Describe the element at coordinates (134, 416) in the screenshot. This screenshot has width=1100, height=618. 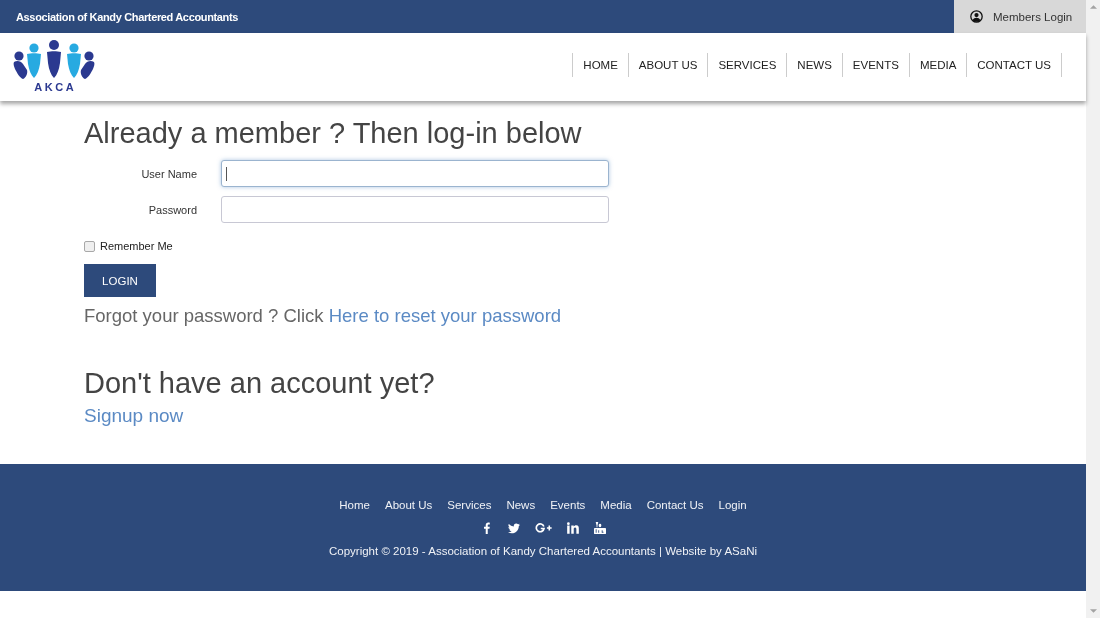
I see `signup-link: Signup now` at that location.